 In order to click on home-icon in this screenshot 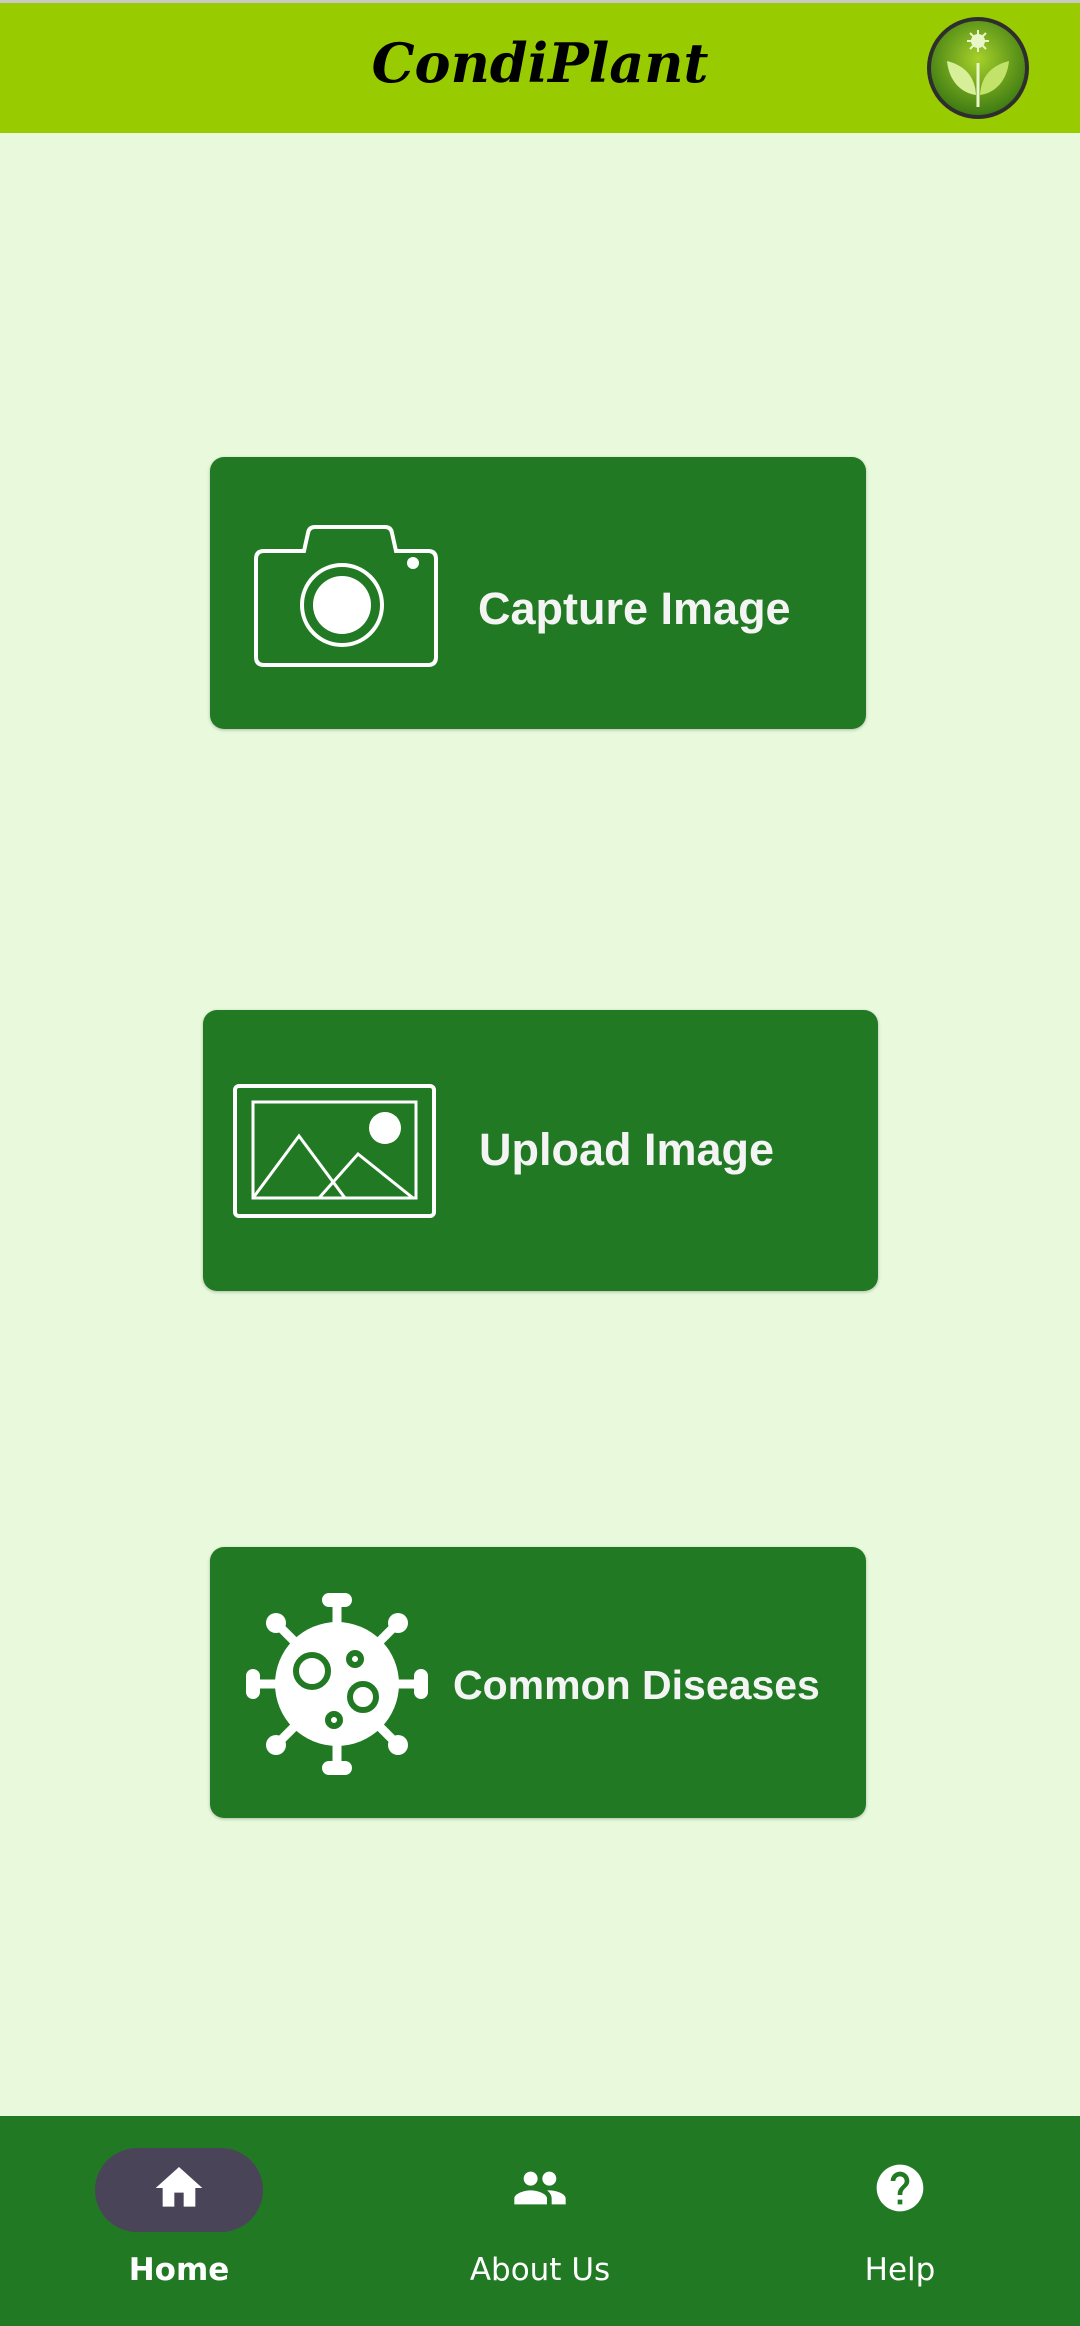, I will do `click(179, 2187)`.